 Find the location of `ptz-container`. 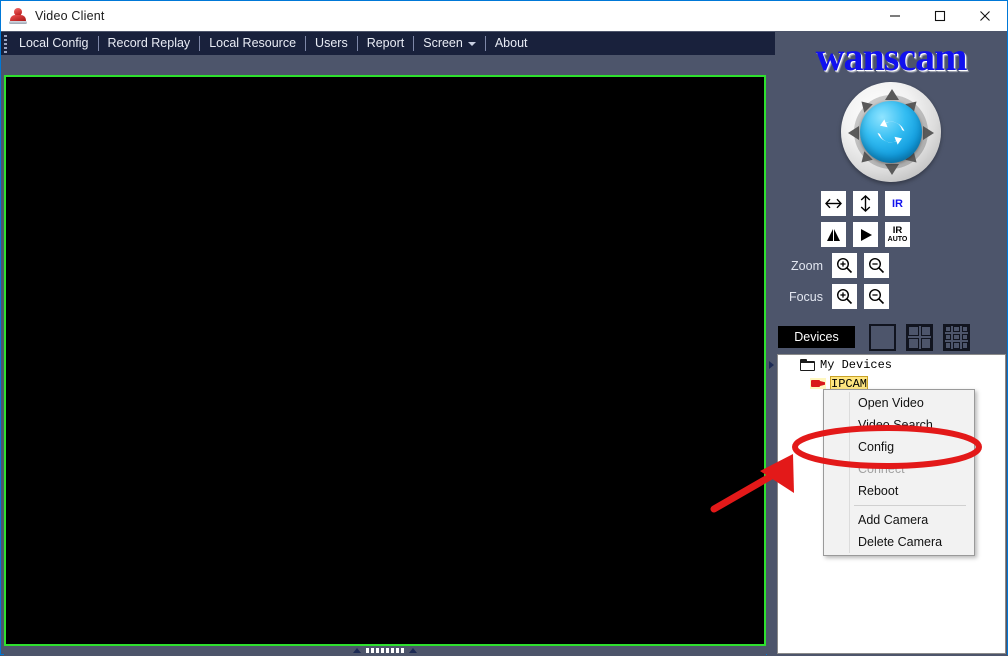

ptz-container is located at coordinates (891, 132).